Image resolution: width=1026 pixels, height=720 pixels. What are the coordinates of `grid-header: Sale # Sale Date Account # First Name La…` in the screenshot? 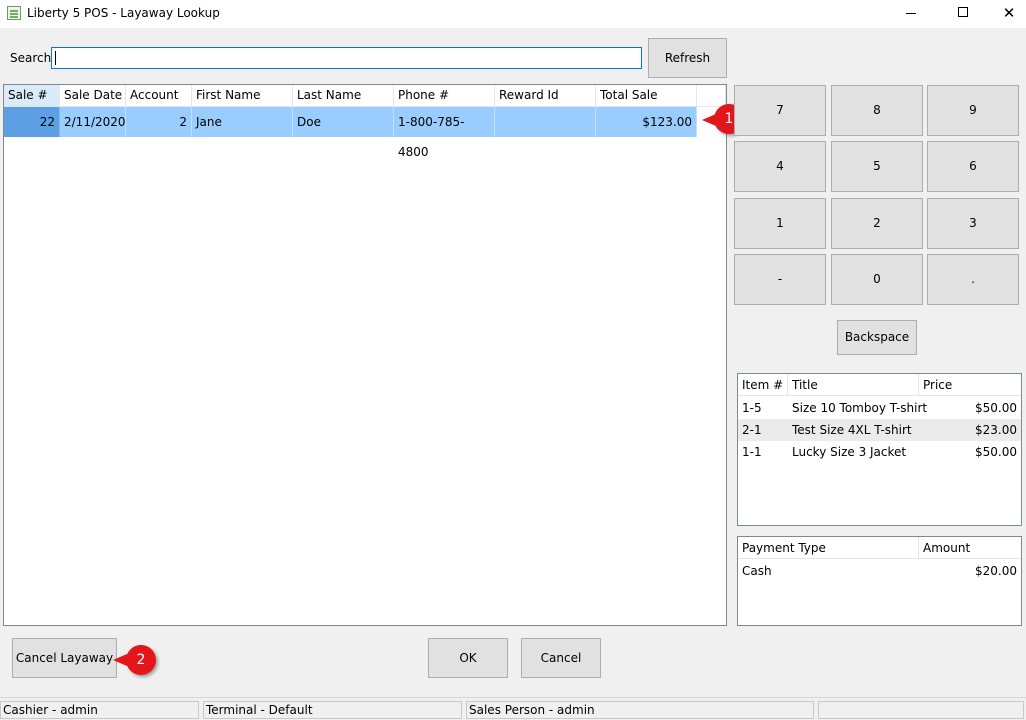 It's located at (365, 104).